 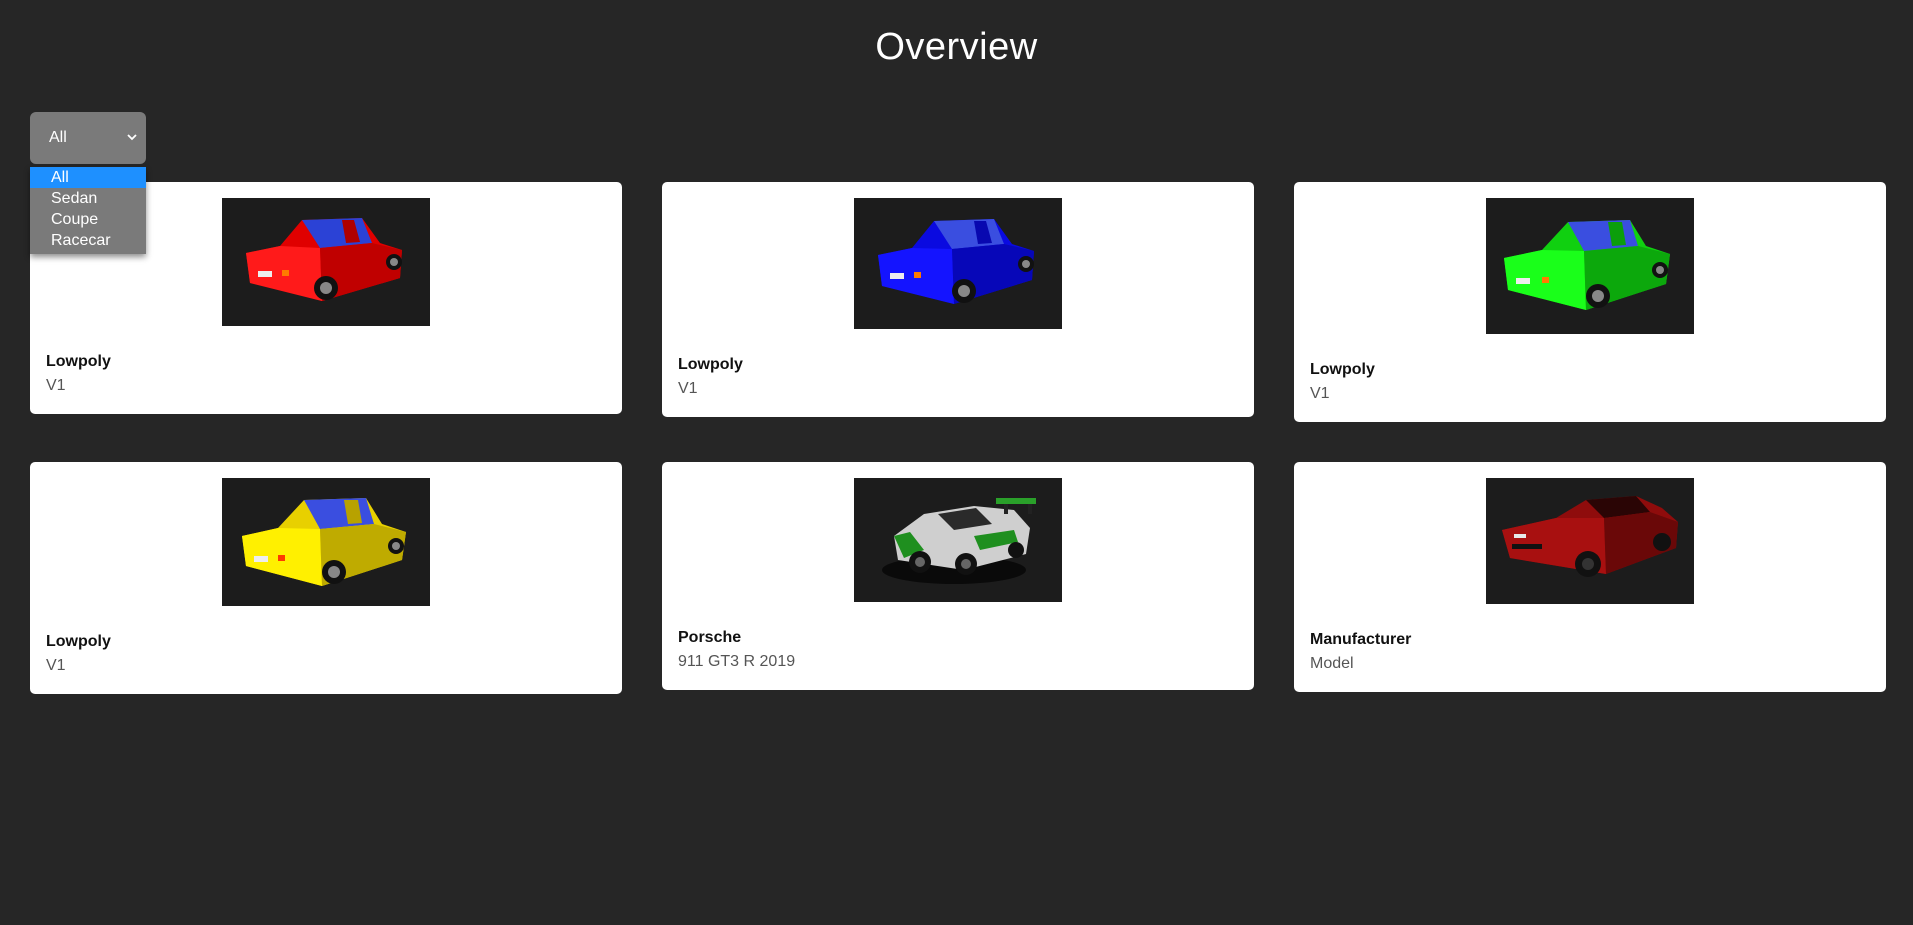 I want to click on filter-option-coupe: Coupe, so click(x=88, y=219).